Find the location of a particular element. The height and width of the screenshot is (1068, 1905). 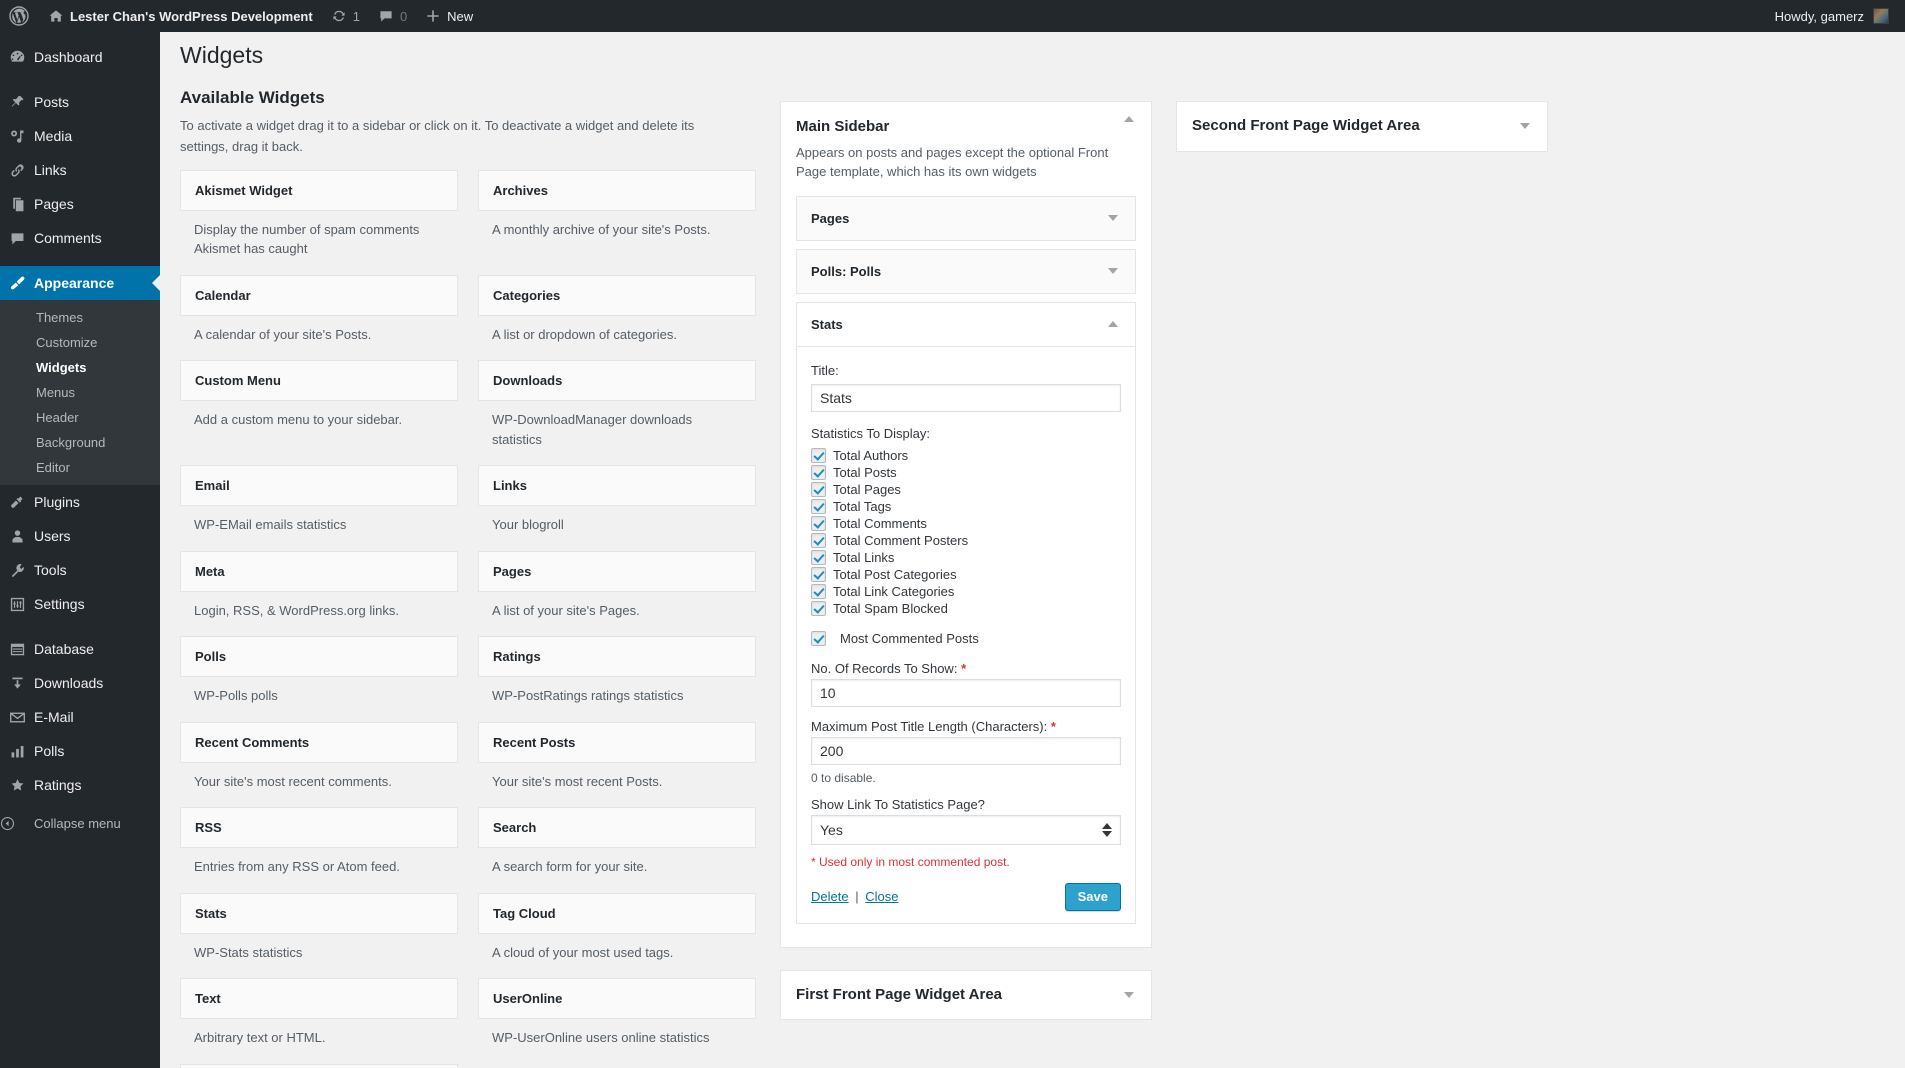

available-widget-recent-comments: Recent Comments is located at coordinates (319, 742).